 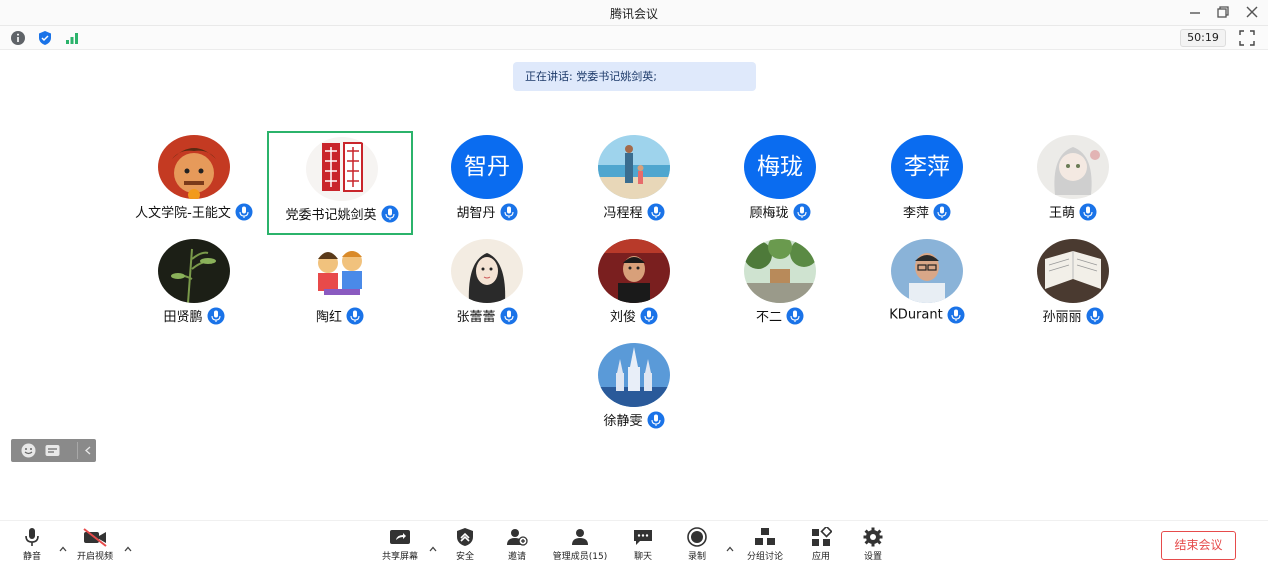 What do you see at coordinates (1062, 317) in the screenshot?
I see `participant-name: 孙丽丽` at bounding box center [1062, 317].